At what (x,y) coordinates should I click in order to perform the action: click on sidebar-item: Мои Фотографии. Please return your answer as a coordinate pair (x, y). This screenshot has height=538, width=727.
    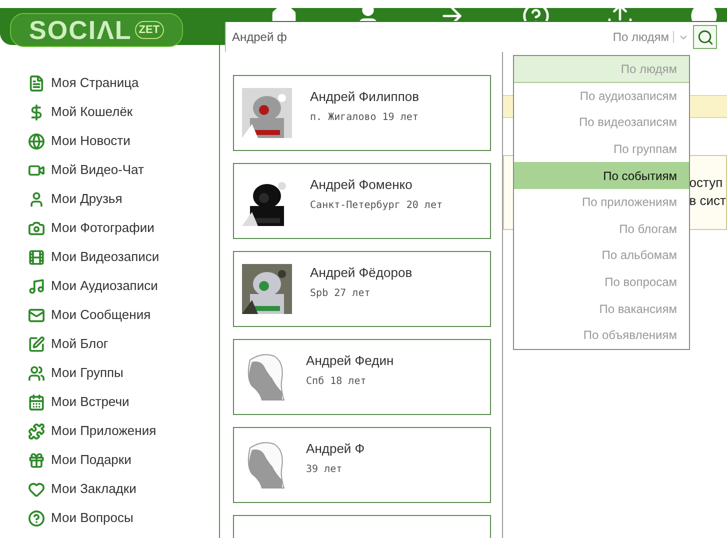
    Looking at the image, I should click on (124, 228).